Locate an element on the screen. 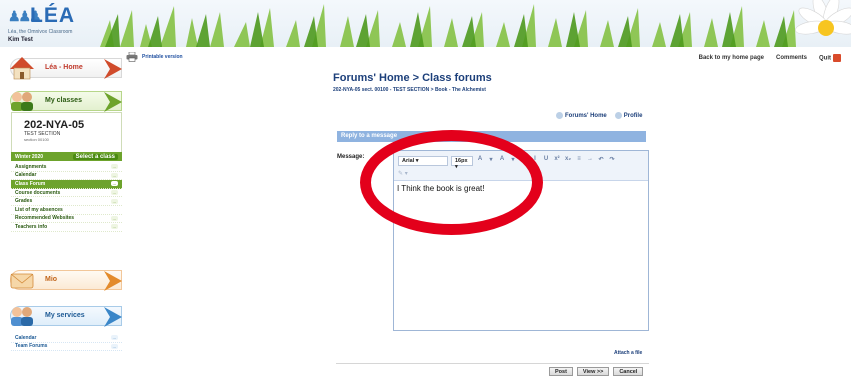 The height and width of the screenshot is (379, 851). undo-button: ↶ is located at coordinates (601, 159).